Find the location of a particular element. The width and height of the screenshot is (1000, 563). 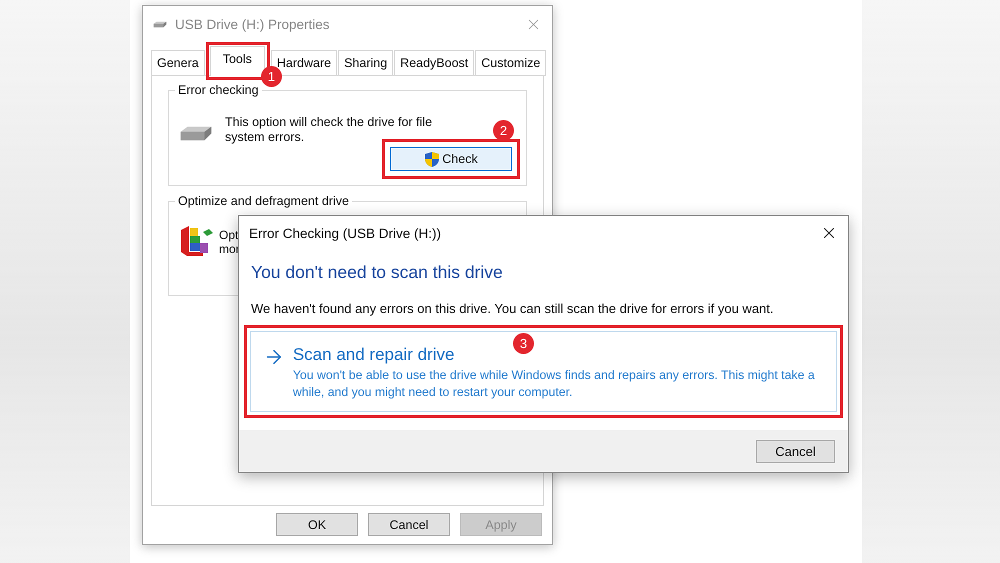

dialog-button: OK is located at coordinates (317, 524).